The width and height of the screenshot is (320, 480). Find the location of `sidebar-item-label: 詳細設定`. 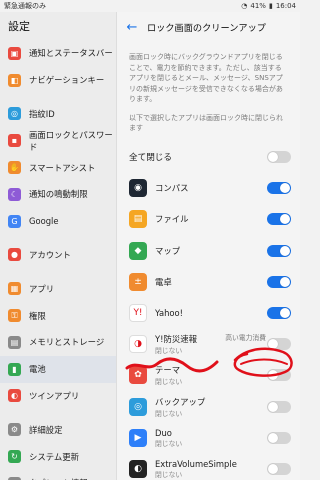

sidebar-item-label: 詳細設定 is located at coordinates (46, 429).